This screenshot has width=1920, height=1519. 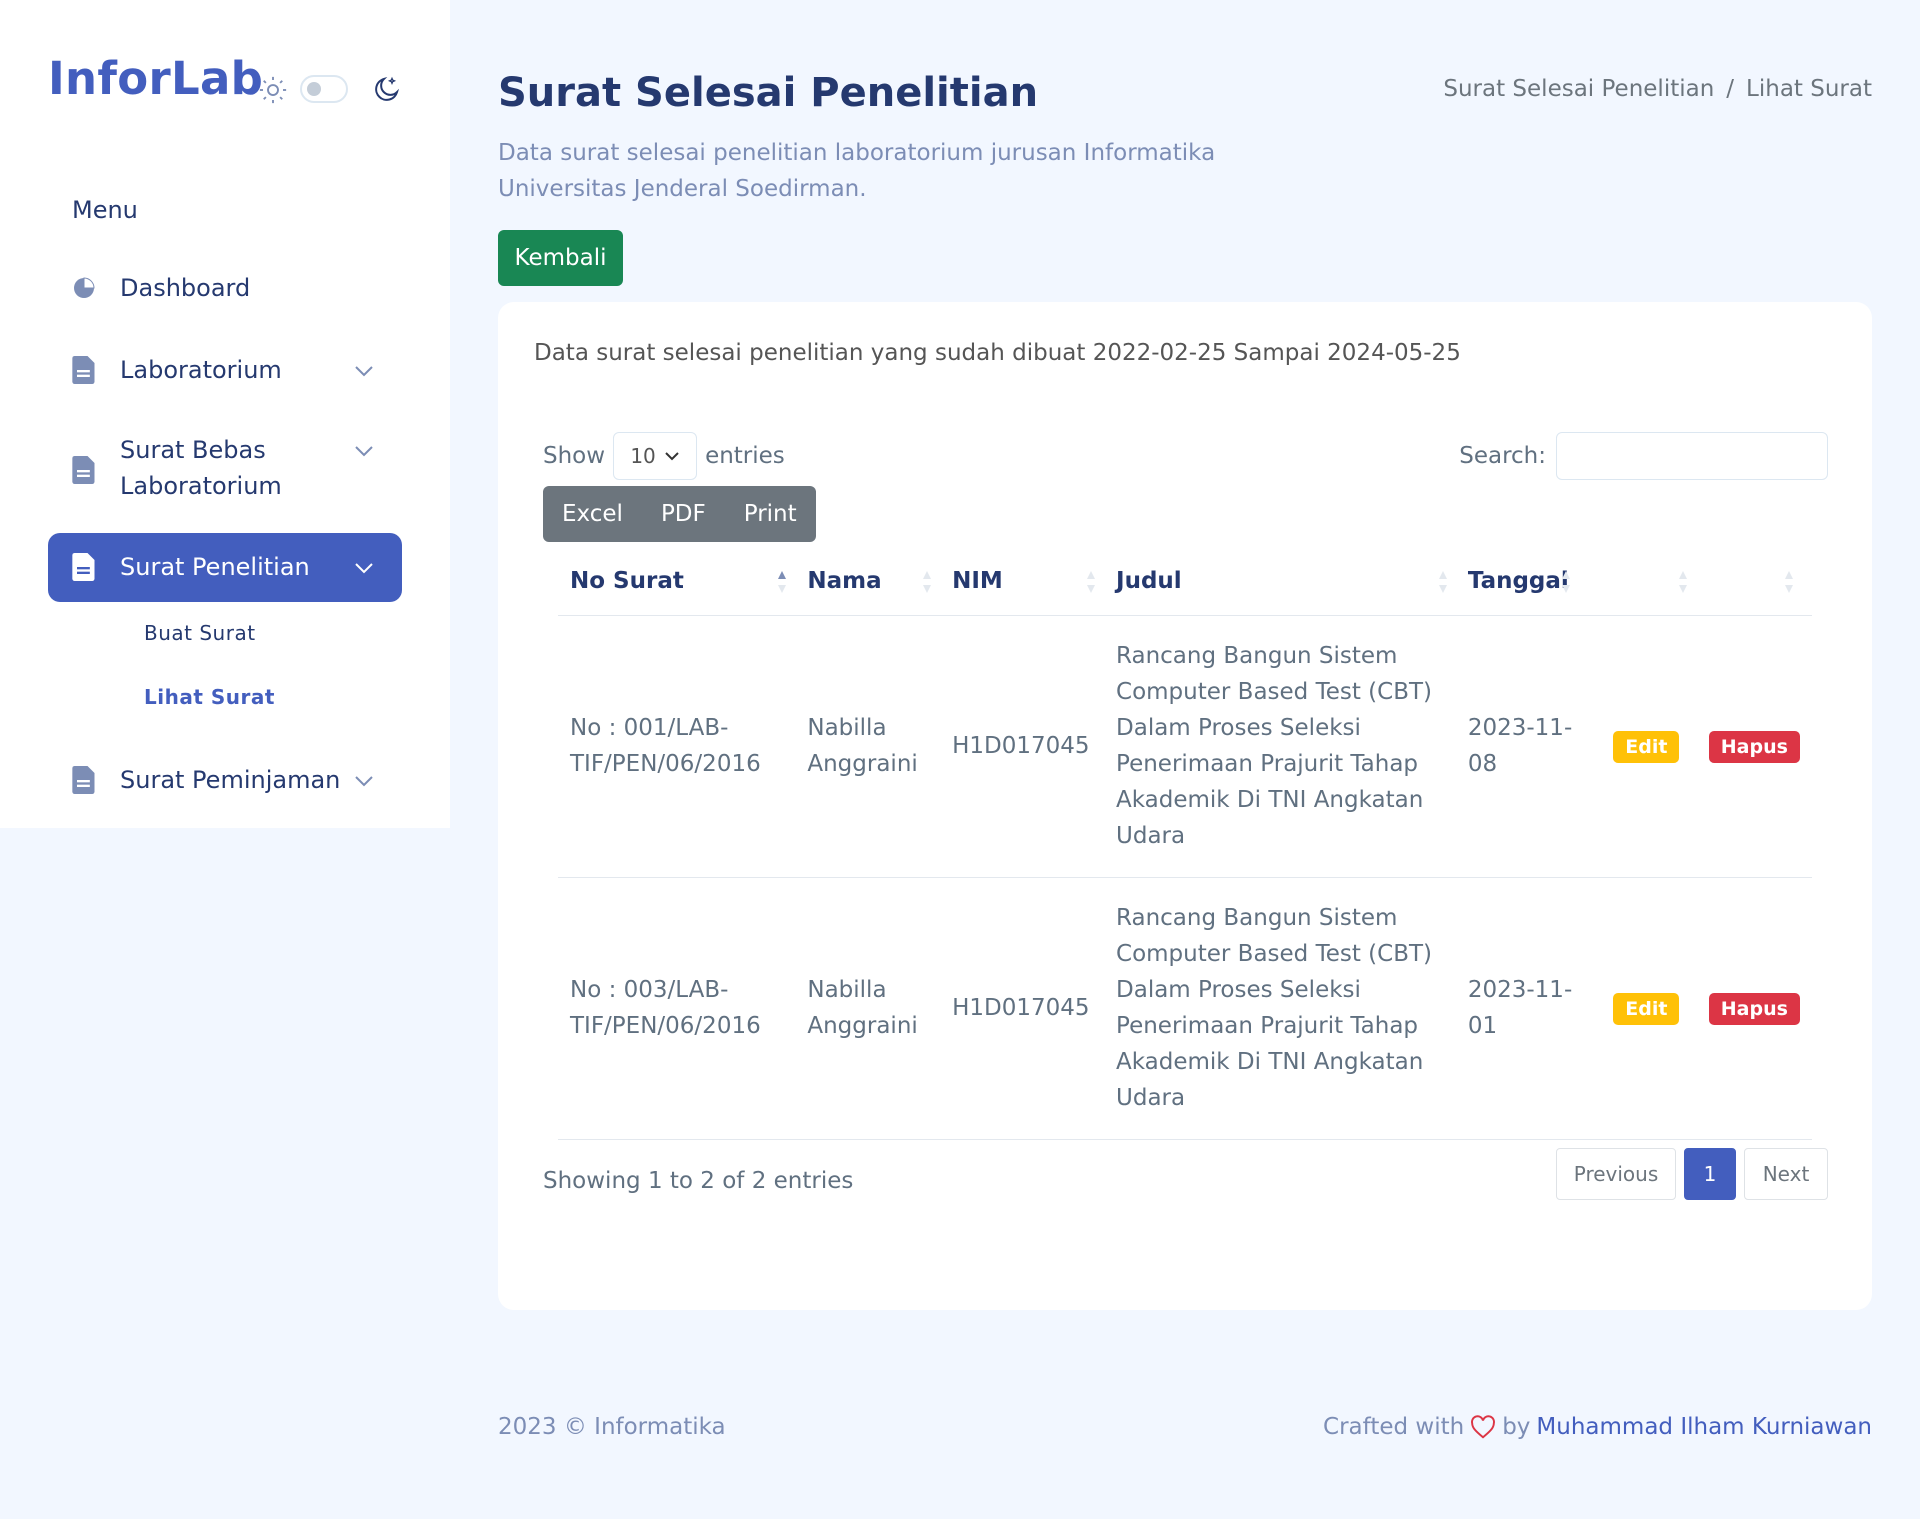 I want to click on theme-toggle, so click(x=324, y=89).